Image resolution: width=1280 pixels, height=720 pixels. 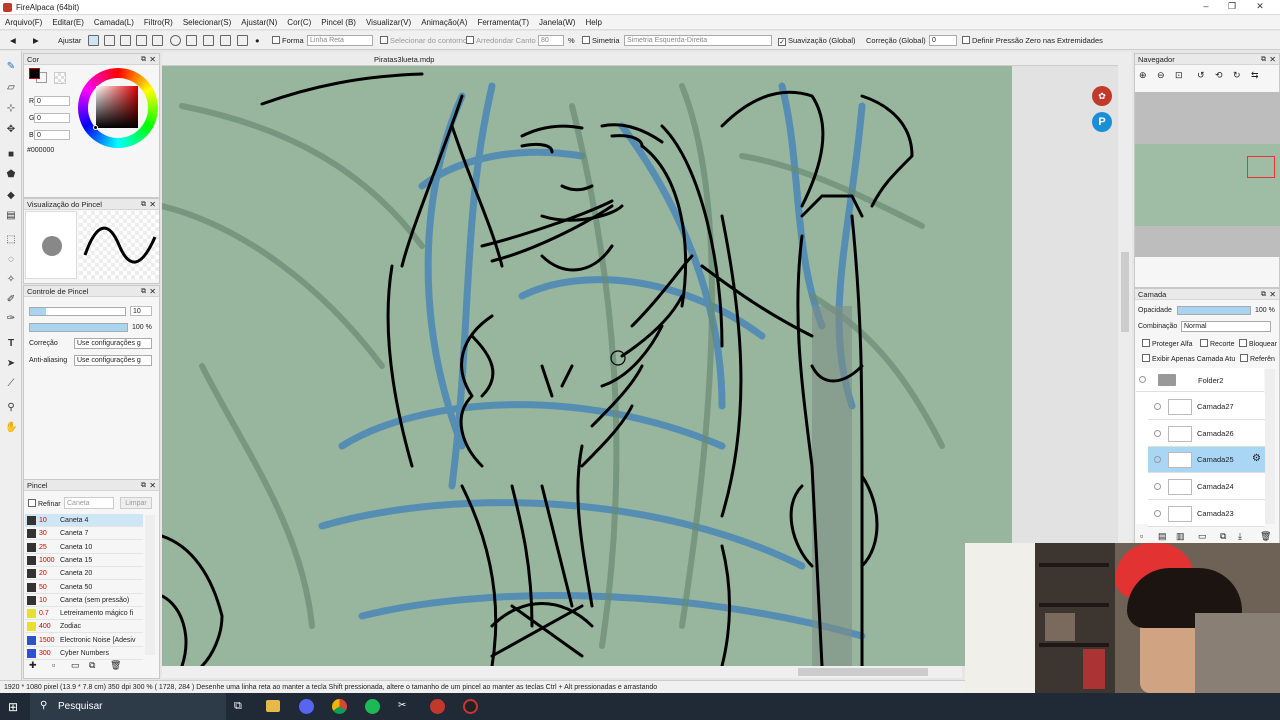 What do you see at coordinates (437, 706) in the screenshot?
I see `firealpaca-icon` at bounding box center [437, 706].